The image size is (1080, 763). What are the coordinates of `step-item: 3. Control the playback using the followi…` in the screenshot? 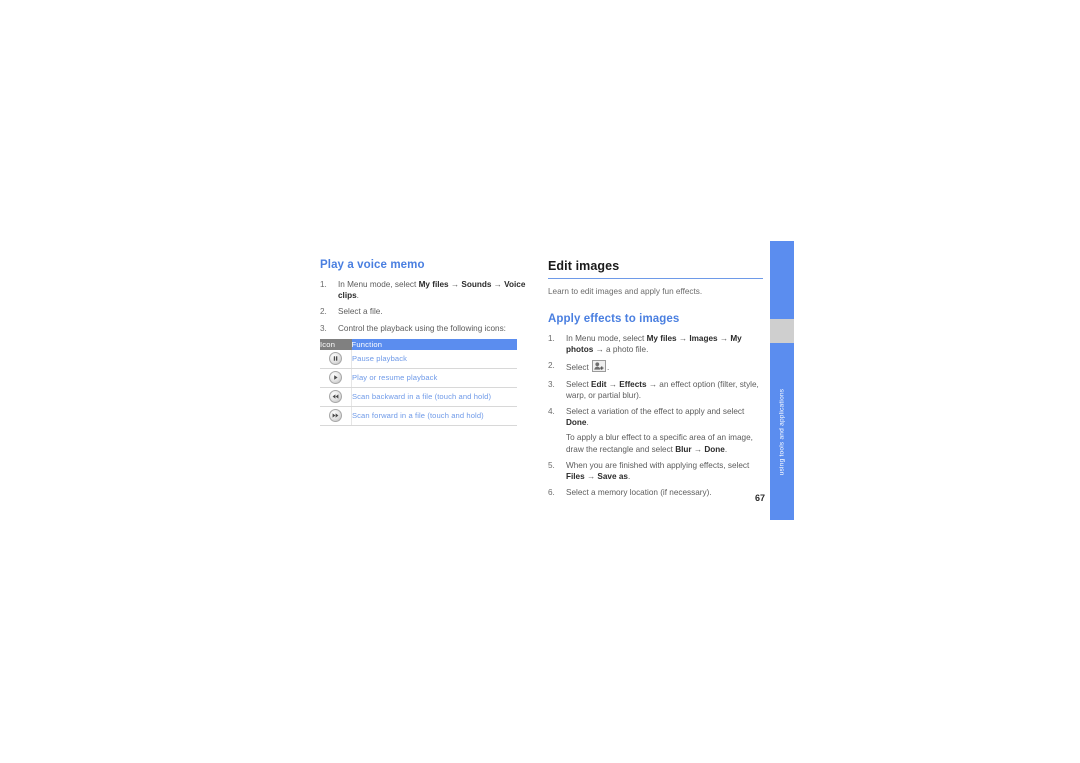 It's located at (427, 328).